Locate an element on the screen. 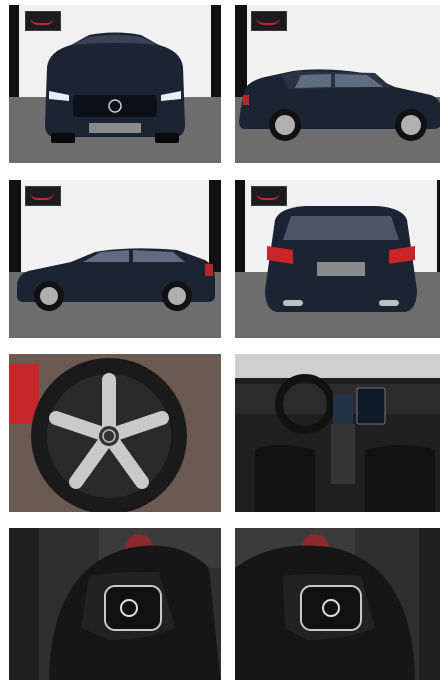 This screenshot has height=680, width=440. photo-wheel-detail is located at coordinates (115, 433).